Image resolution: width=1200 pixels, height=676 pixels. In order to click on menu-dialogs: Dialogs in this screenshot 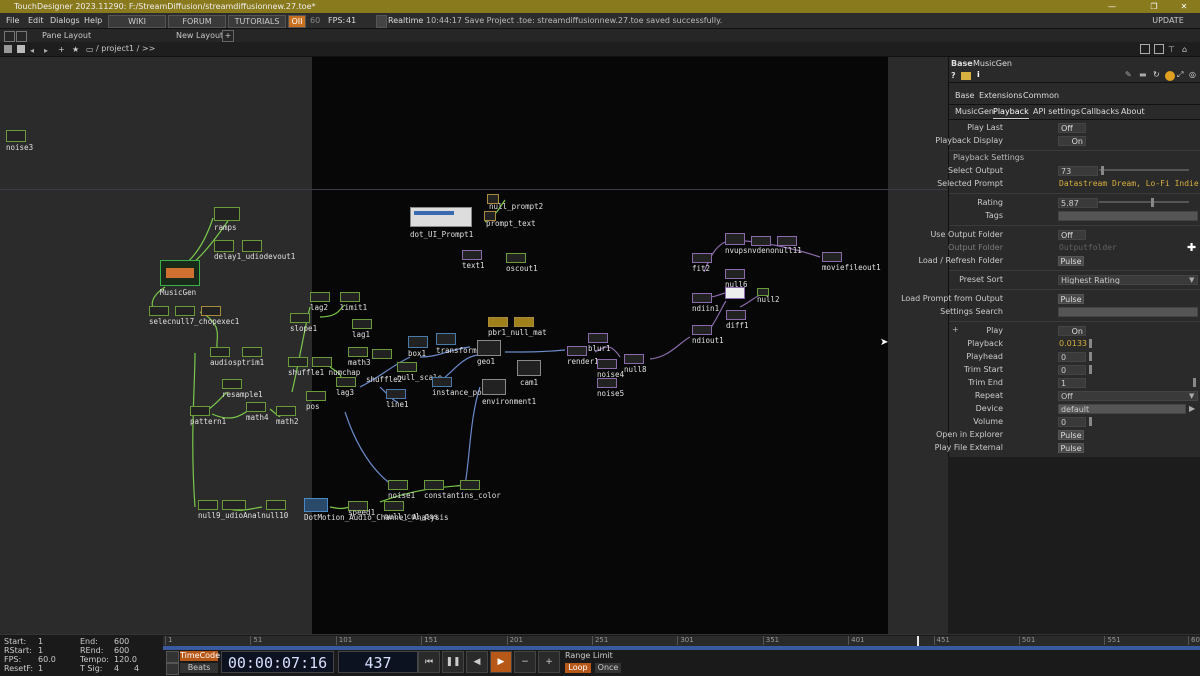, I will do `click(65, 20)`.